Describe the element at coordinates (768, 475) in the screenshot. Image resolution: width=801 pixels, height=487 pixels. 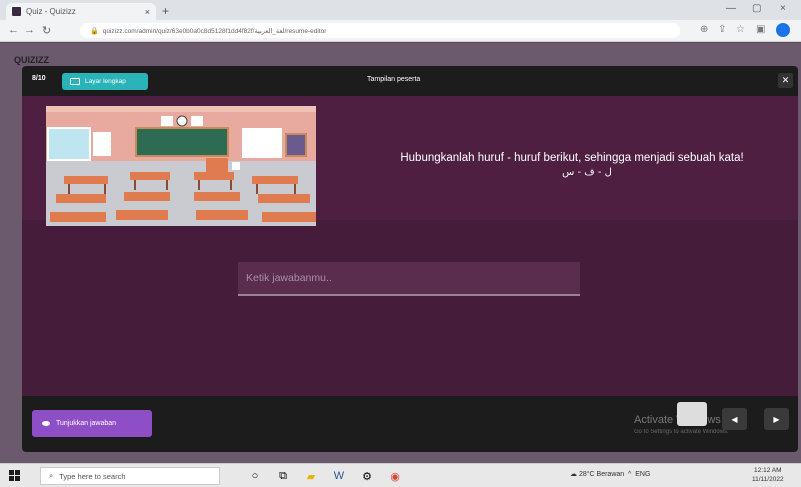
I see `taskbar-clock: 12:12 AM 11/11/2022` at that location.